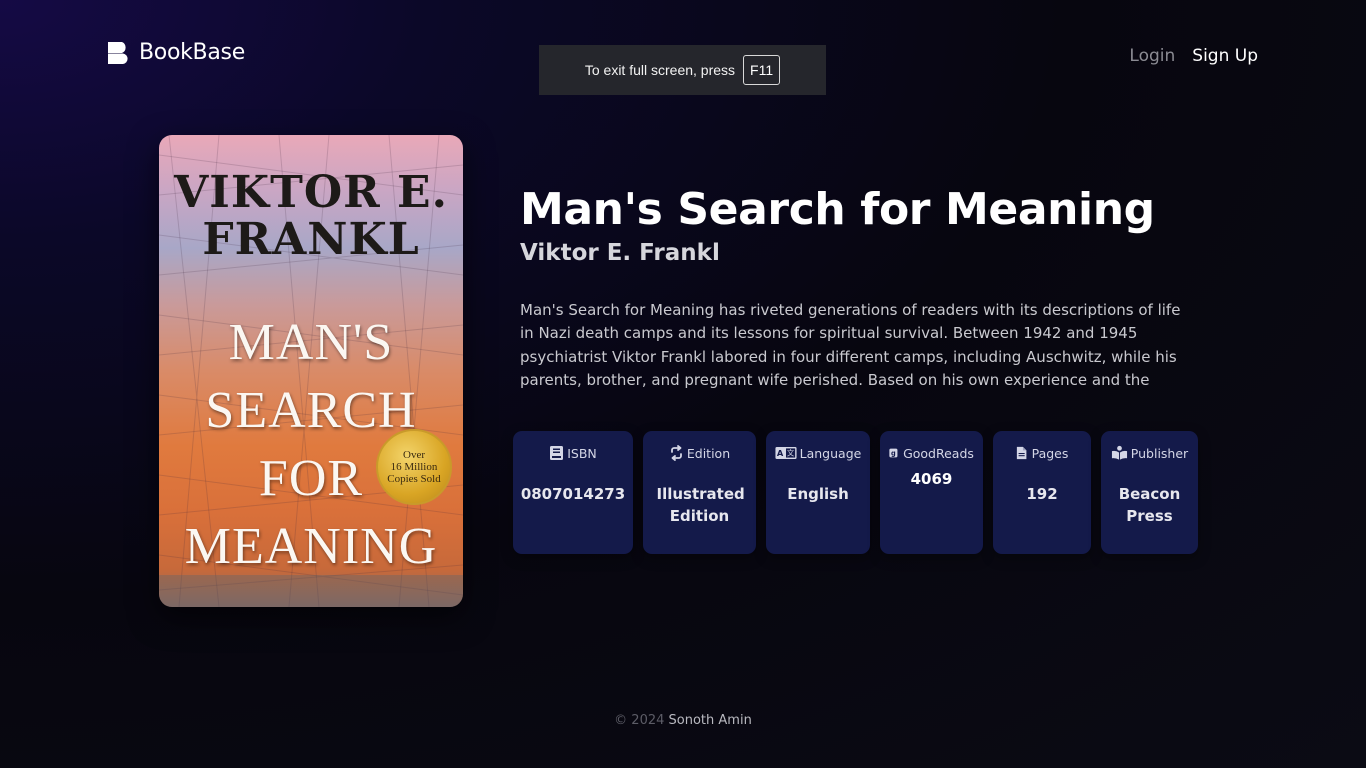 The width and height of the screenshot is (1366, 768). I want to click on svg-text: g, so click(893, 454).